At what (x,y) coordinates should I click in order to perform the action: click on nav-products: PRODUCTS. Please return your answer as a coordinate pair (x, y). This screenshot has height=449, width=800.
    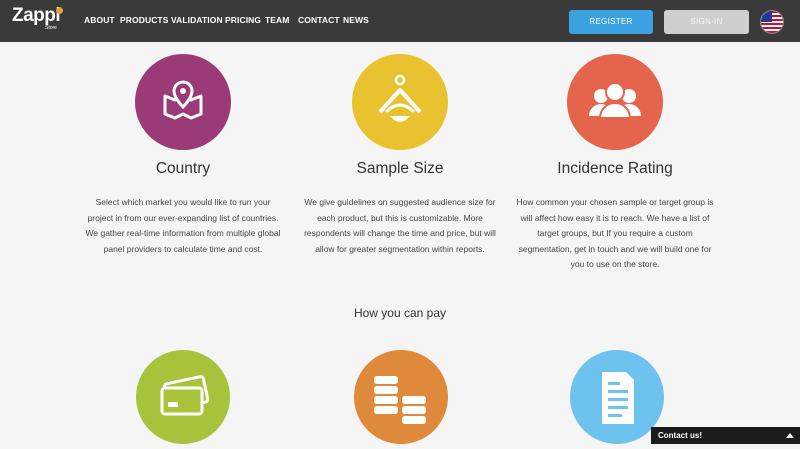
    Looking at the image, I should click on (144, 20).